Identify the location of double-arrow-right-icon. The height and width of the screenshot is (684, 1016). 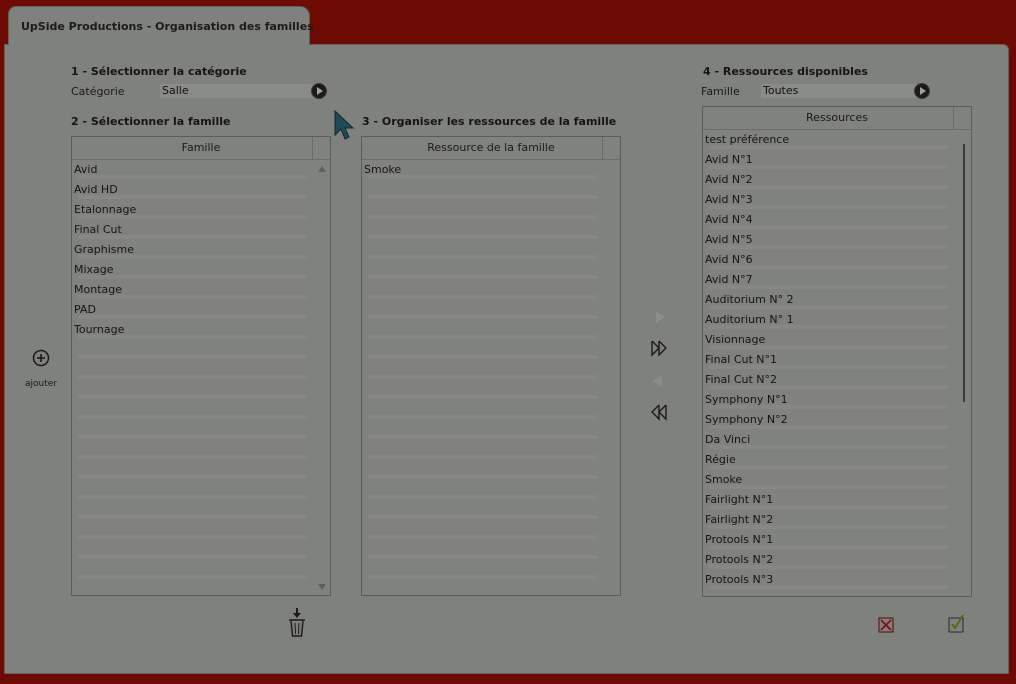
(659, 348).